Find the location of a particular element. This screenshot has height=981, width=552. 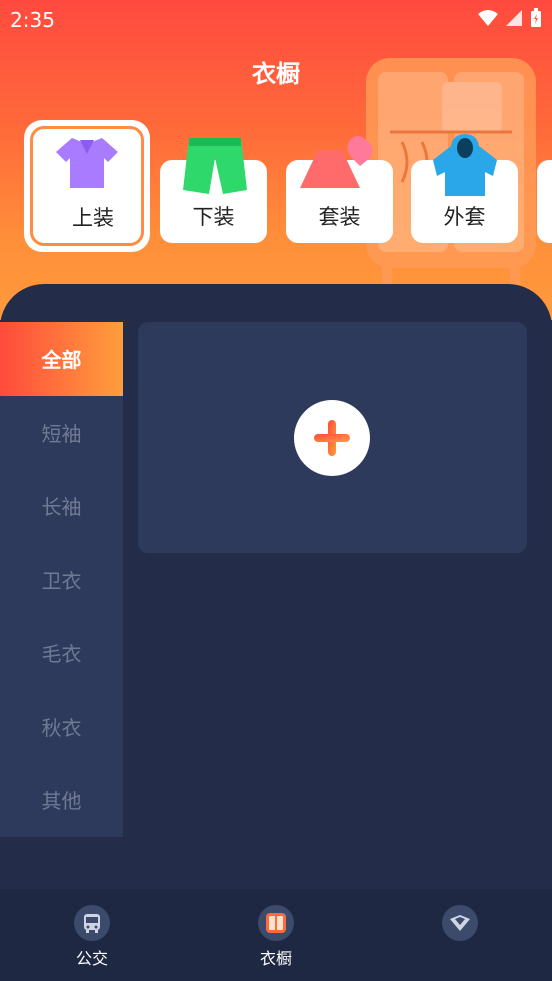

nav-item-bus: 公交 is located at coordinates (92, 935).